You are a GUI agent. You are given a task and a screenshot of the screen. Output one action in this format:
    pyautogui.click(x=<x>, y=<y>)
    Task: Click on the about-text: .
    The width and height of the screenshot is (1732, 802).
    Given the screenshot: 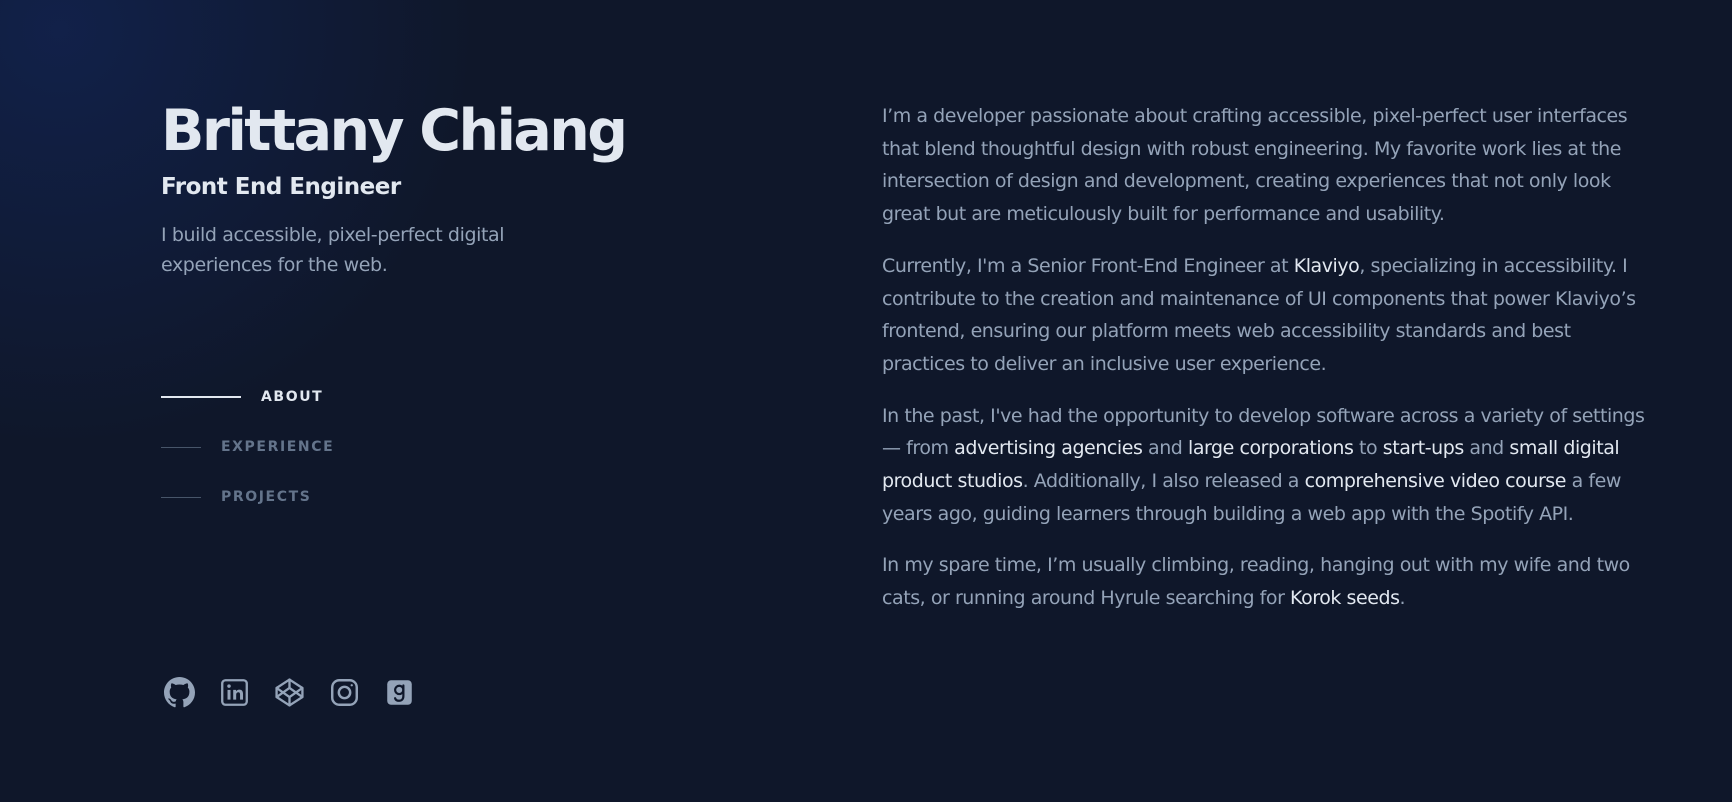 What is the action you would take?
    pyautogui.click(x=1402, y=598)
    